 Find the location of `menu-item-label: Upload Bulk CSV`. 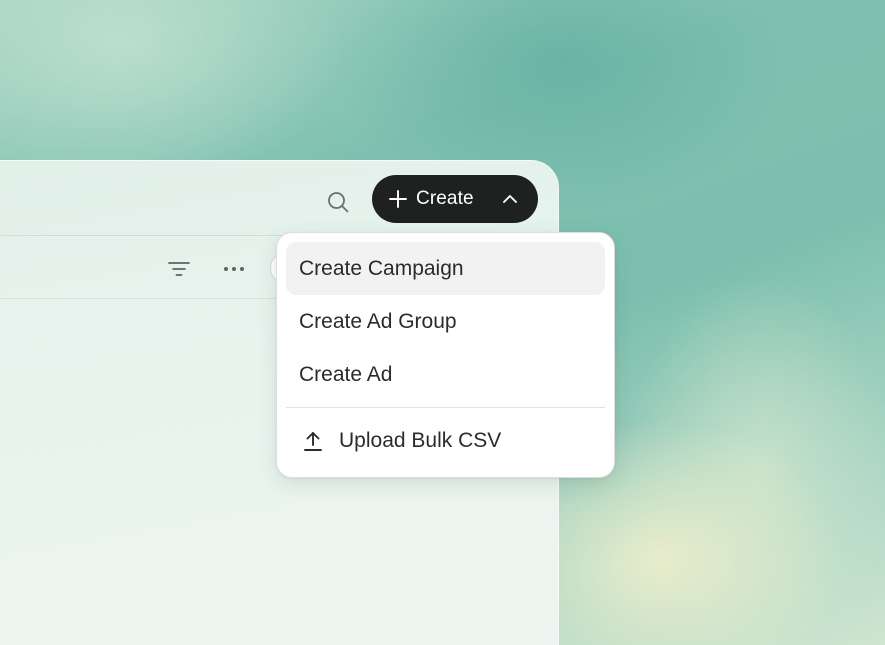

menu-item-label: Upload Bulk CSV is located at coordinates (420, 440).